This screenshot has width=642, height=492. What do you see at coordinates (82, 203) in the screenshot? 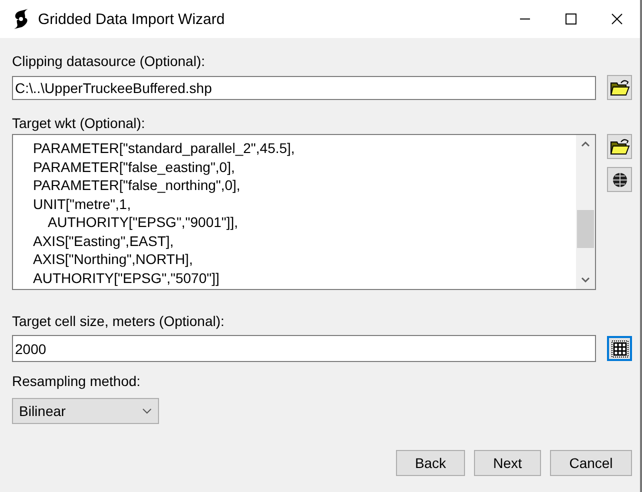
I see `text-line: UNIT["metre",1,` at bounding box center [82, 203].